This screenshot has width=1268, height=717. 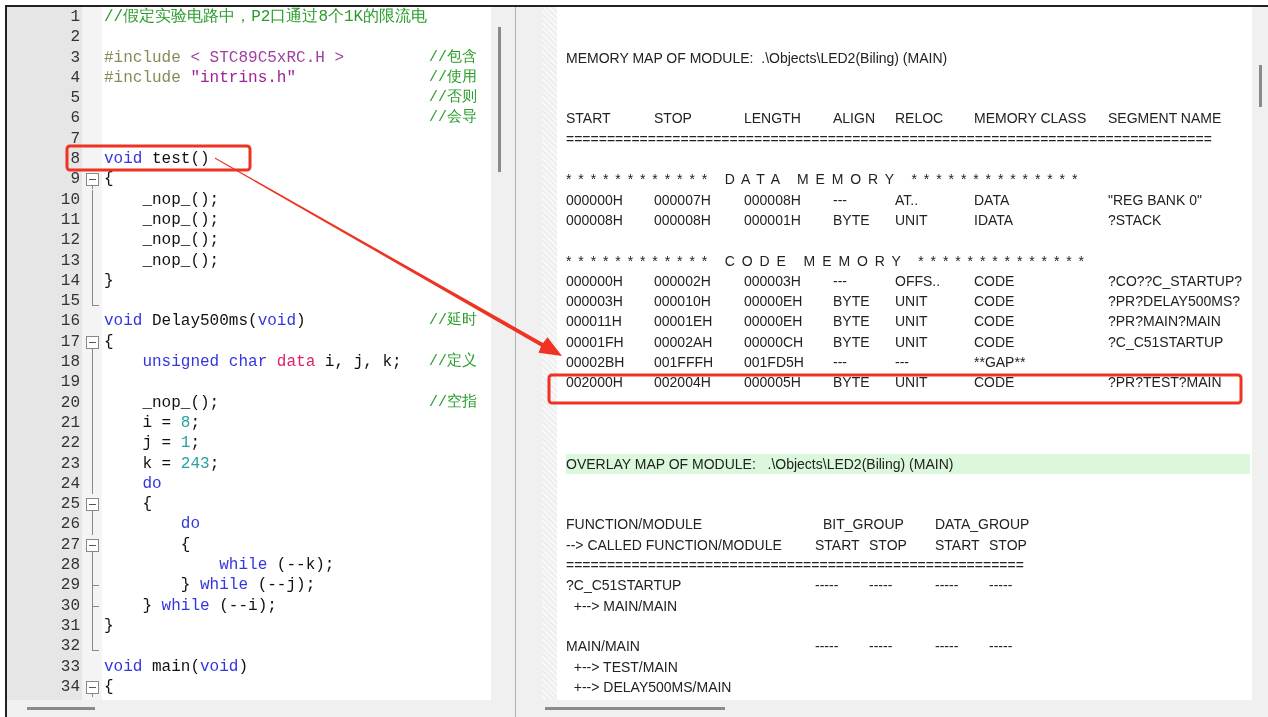 What do you see at coordinates (70, 646) in the screenshot?
I see `line-number: 32` at bounding box center [70, 646].